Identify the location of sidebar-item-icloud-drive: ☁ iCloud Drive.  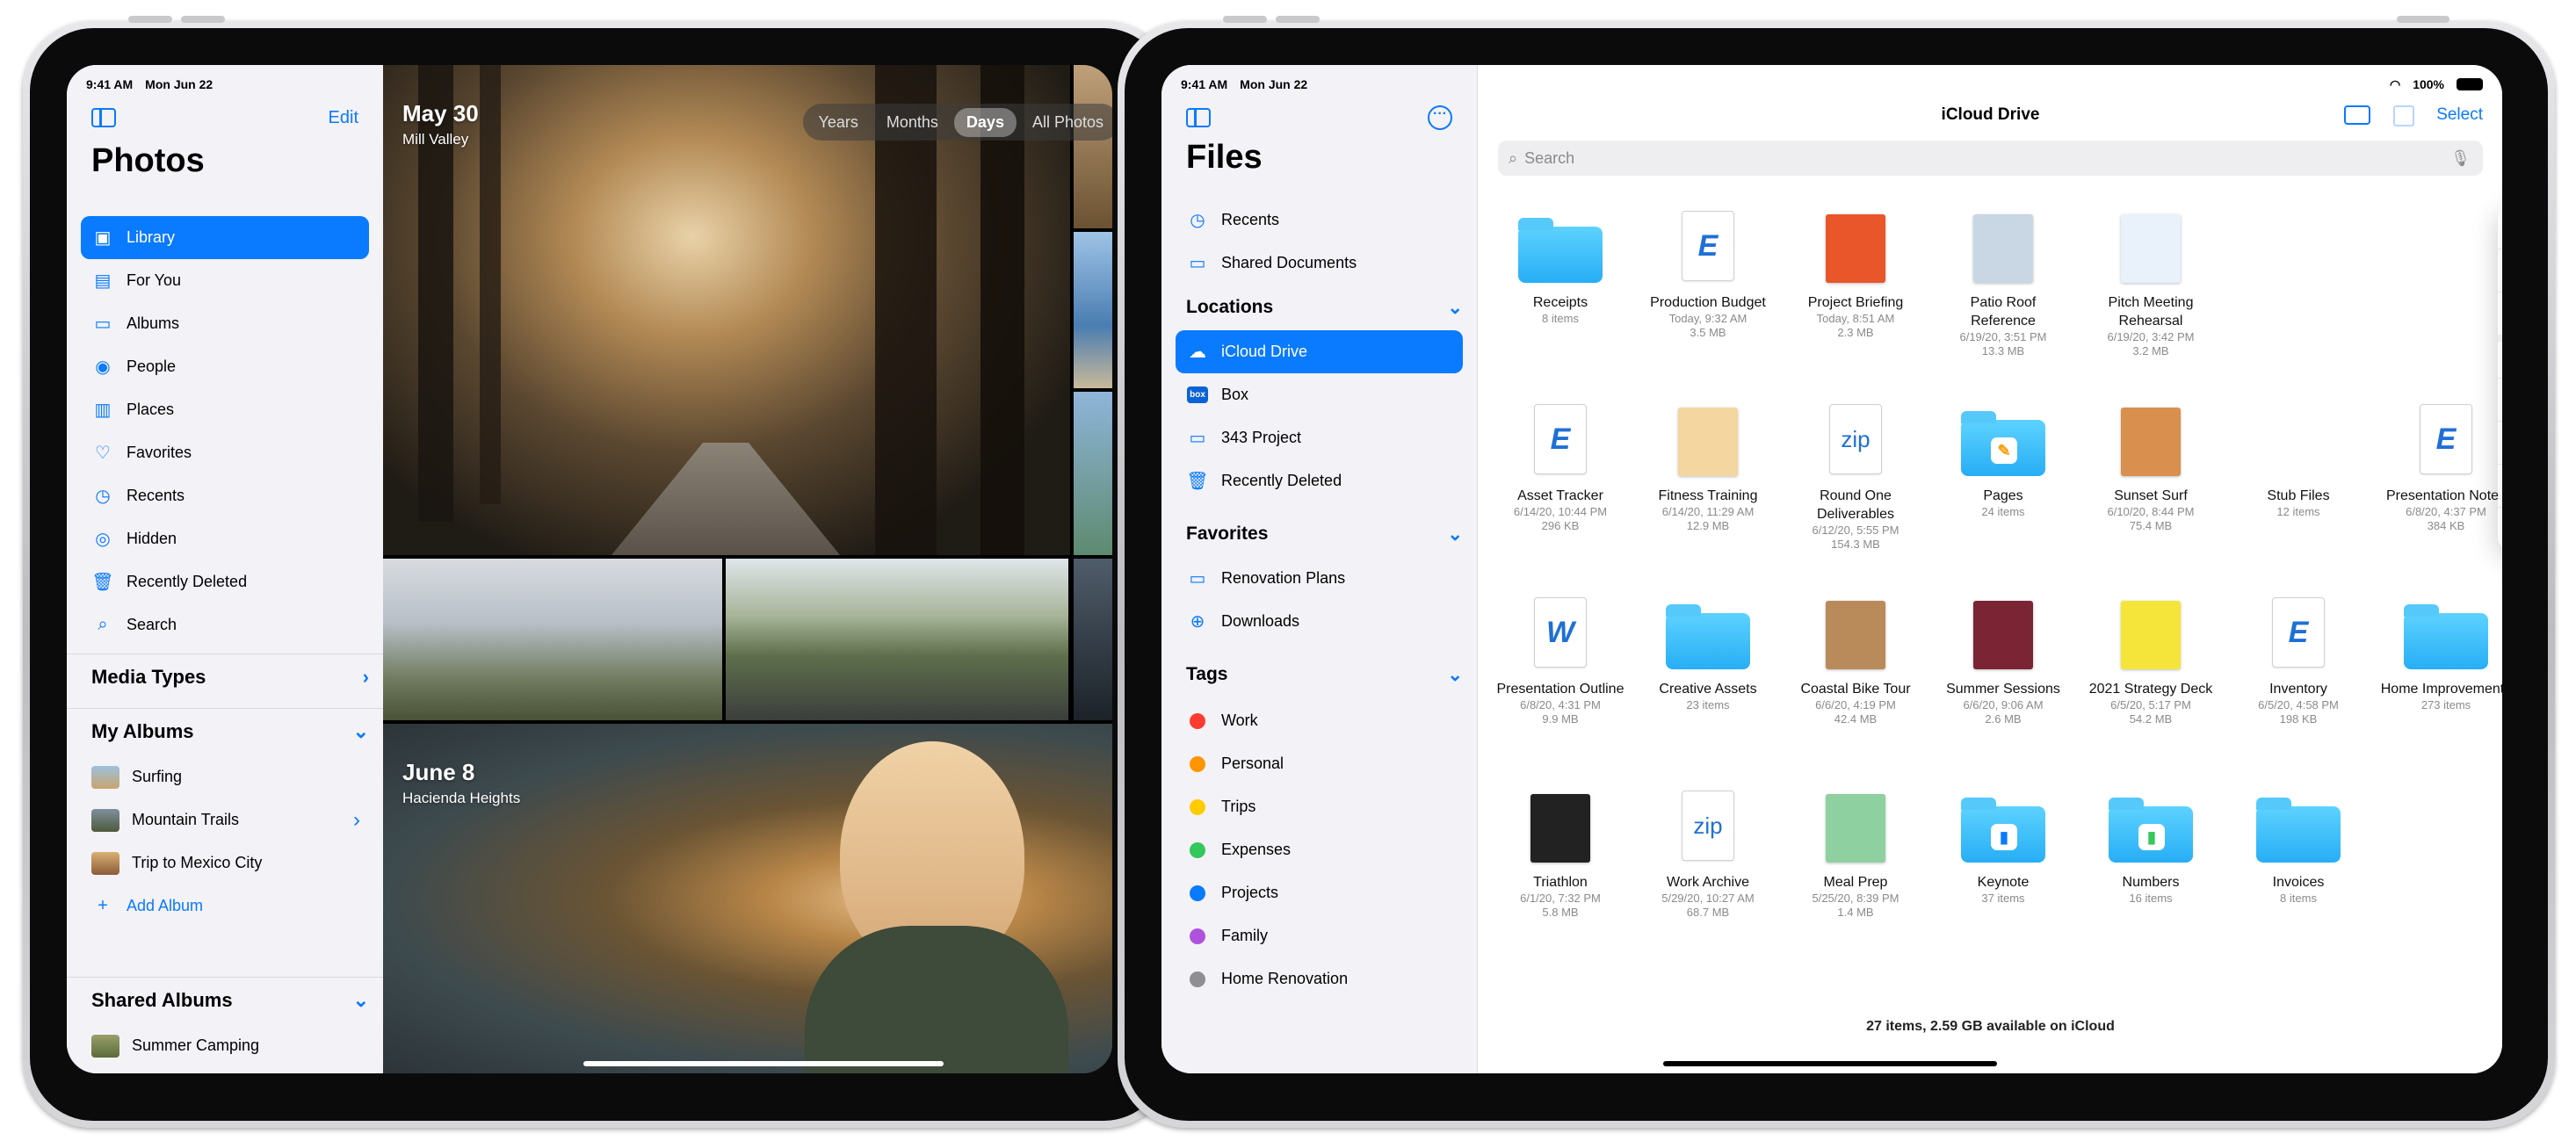
(1319, 351).